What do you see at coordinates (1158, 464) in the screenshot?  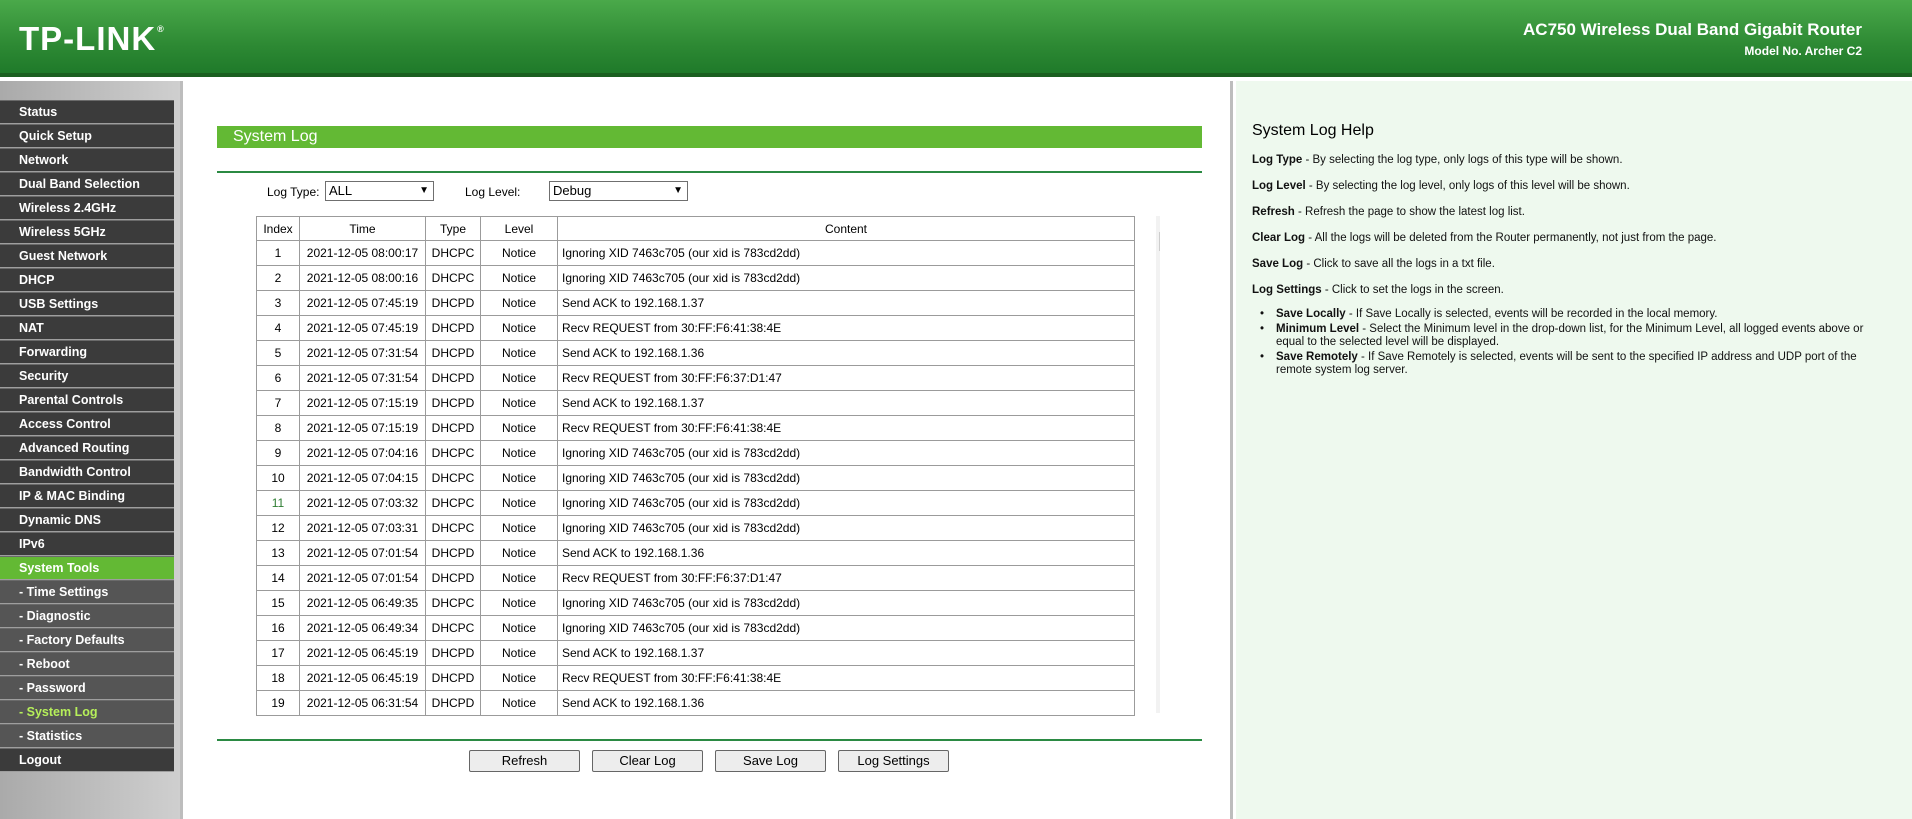 I see `table-scrollbar: ▲ ▼` at bounding box center [1158, 464].